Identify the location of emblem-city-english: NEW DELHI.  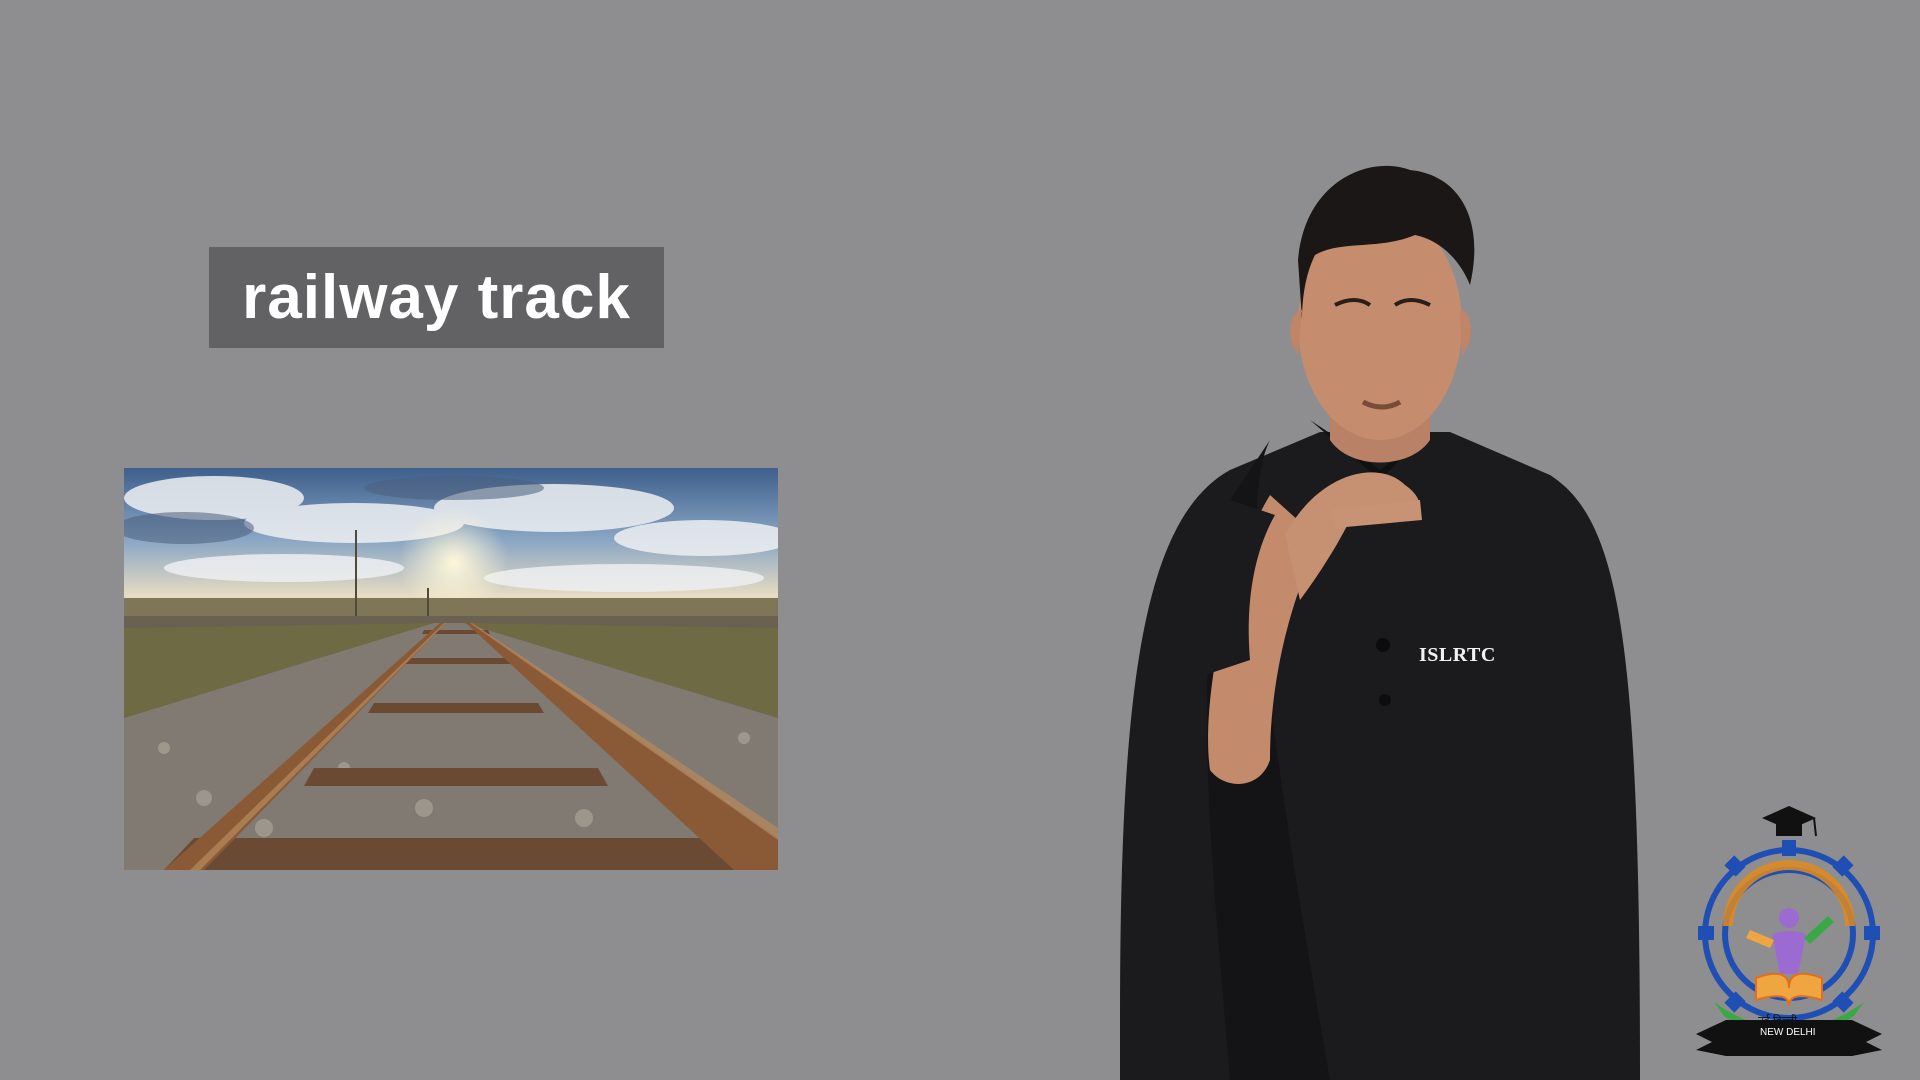
(1788, 1032).